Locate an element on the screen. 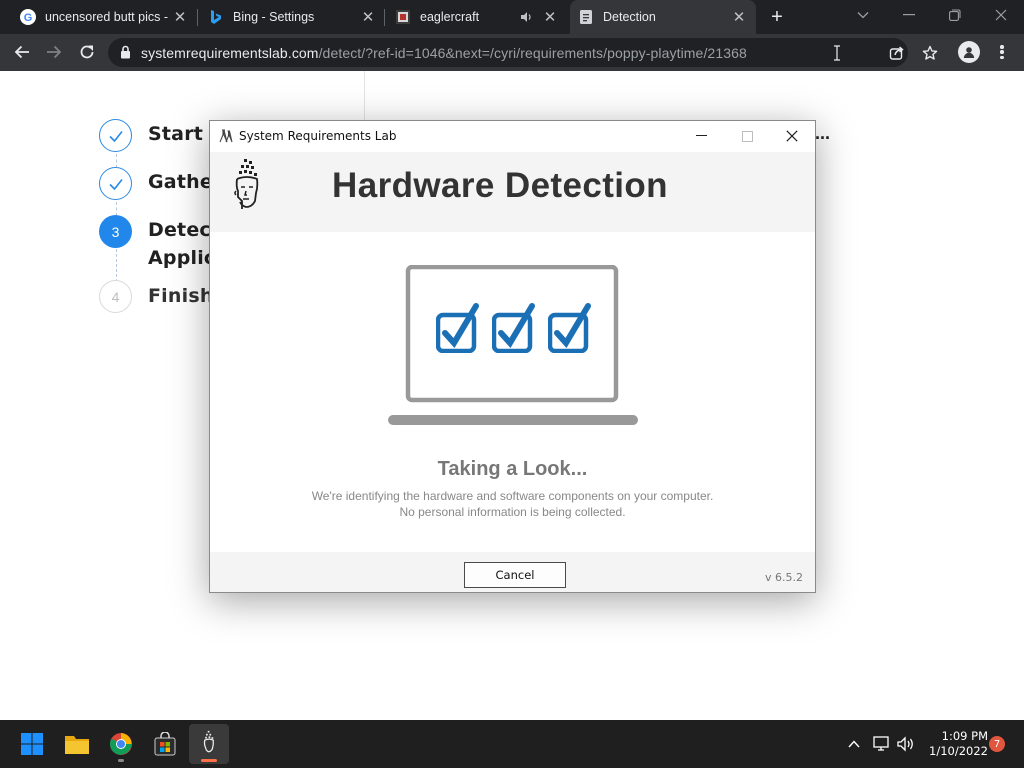  window-close-icon is located at coordinates (1001, 15).